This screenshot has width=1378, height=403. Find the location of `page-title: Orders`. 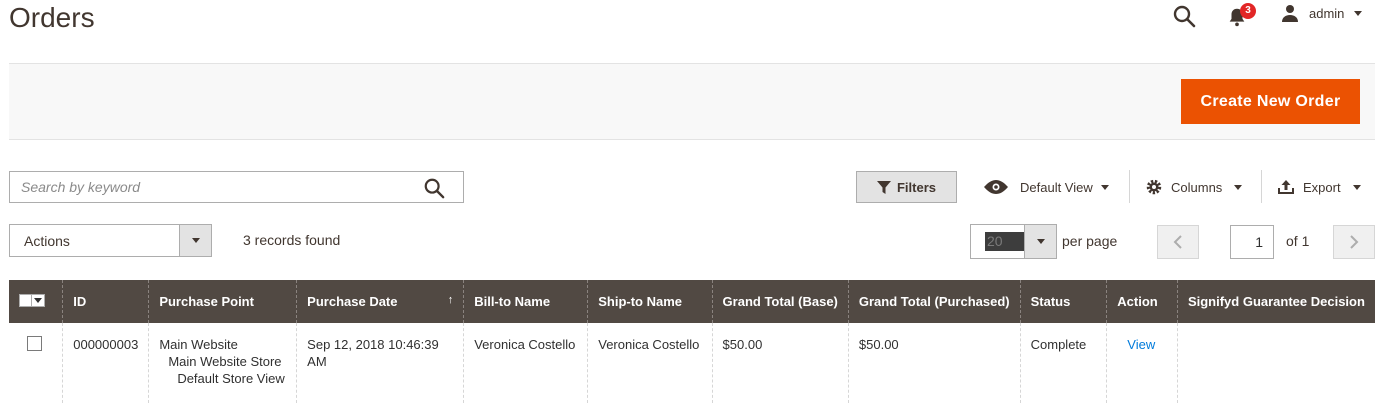

page-title: Orders is located at coordinates (52, 17).